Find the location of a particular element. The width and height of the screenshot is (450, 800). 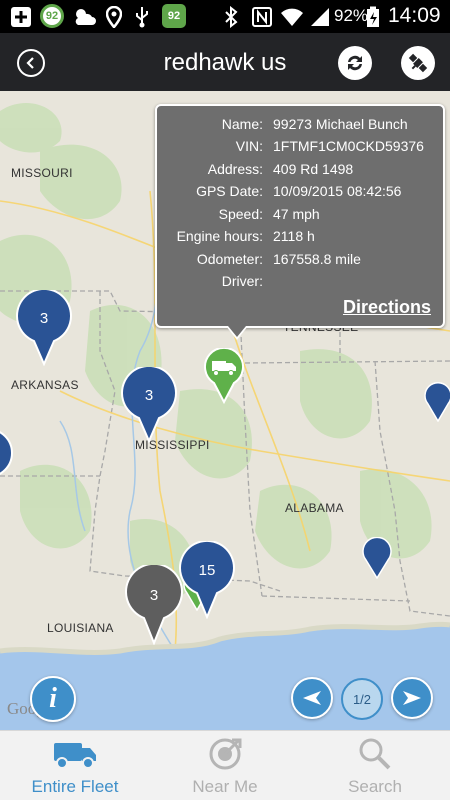

nfc-icon is located at coordinates (262, 17).